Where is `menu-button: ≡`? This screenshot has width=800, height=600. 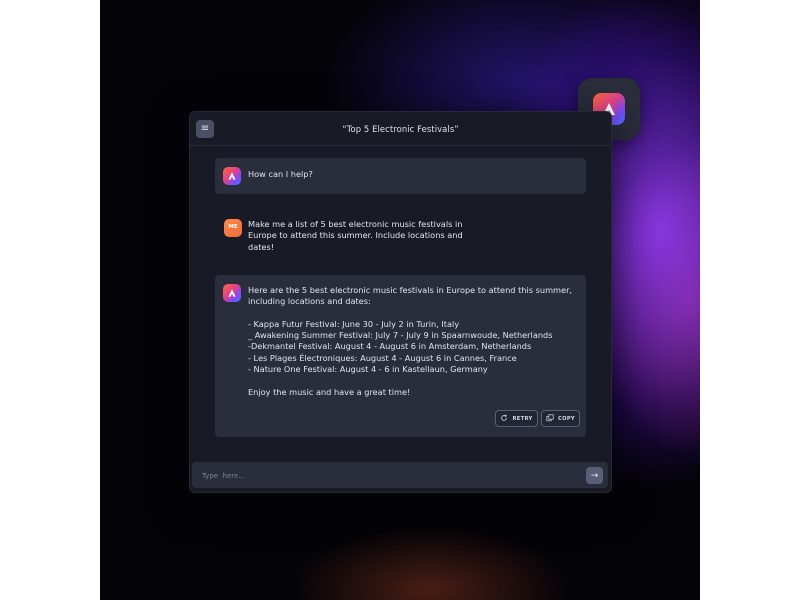
menu-button: ≡ is located at coordinates (205, 129).